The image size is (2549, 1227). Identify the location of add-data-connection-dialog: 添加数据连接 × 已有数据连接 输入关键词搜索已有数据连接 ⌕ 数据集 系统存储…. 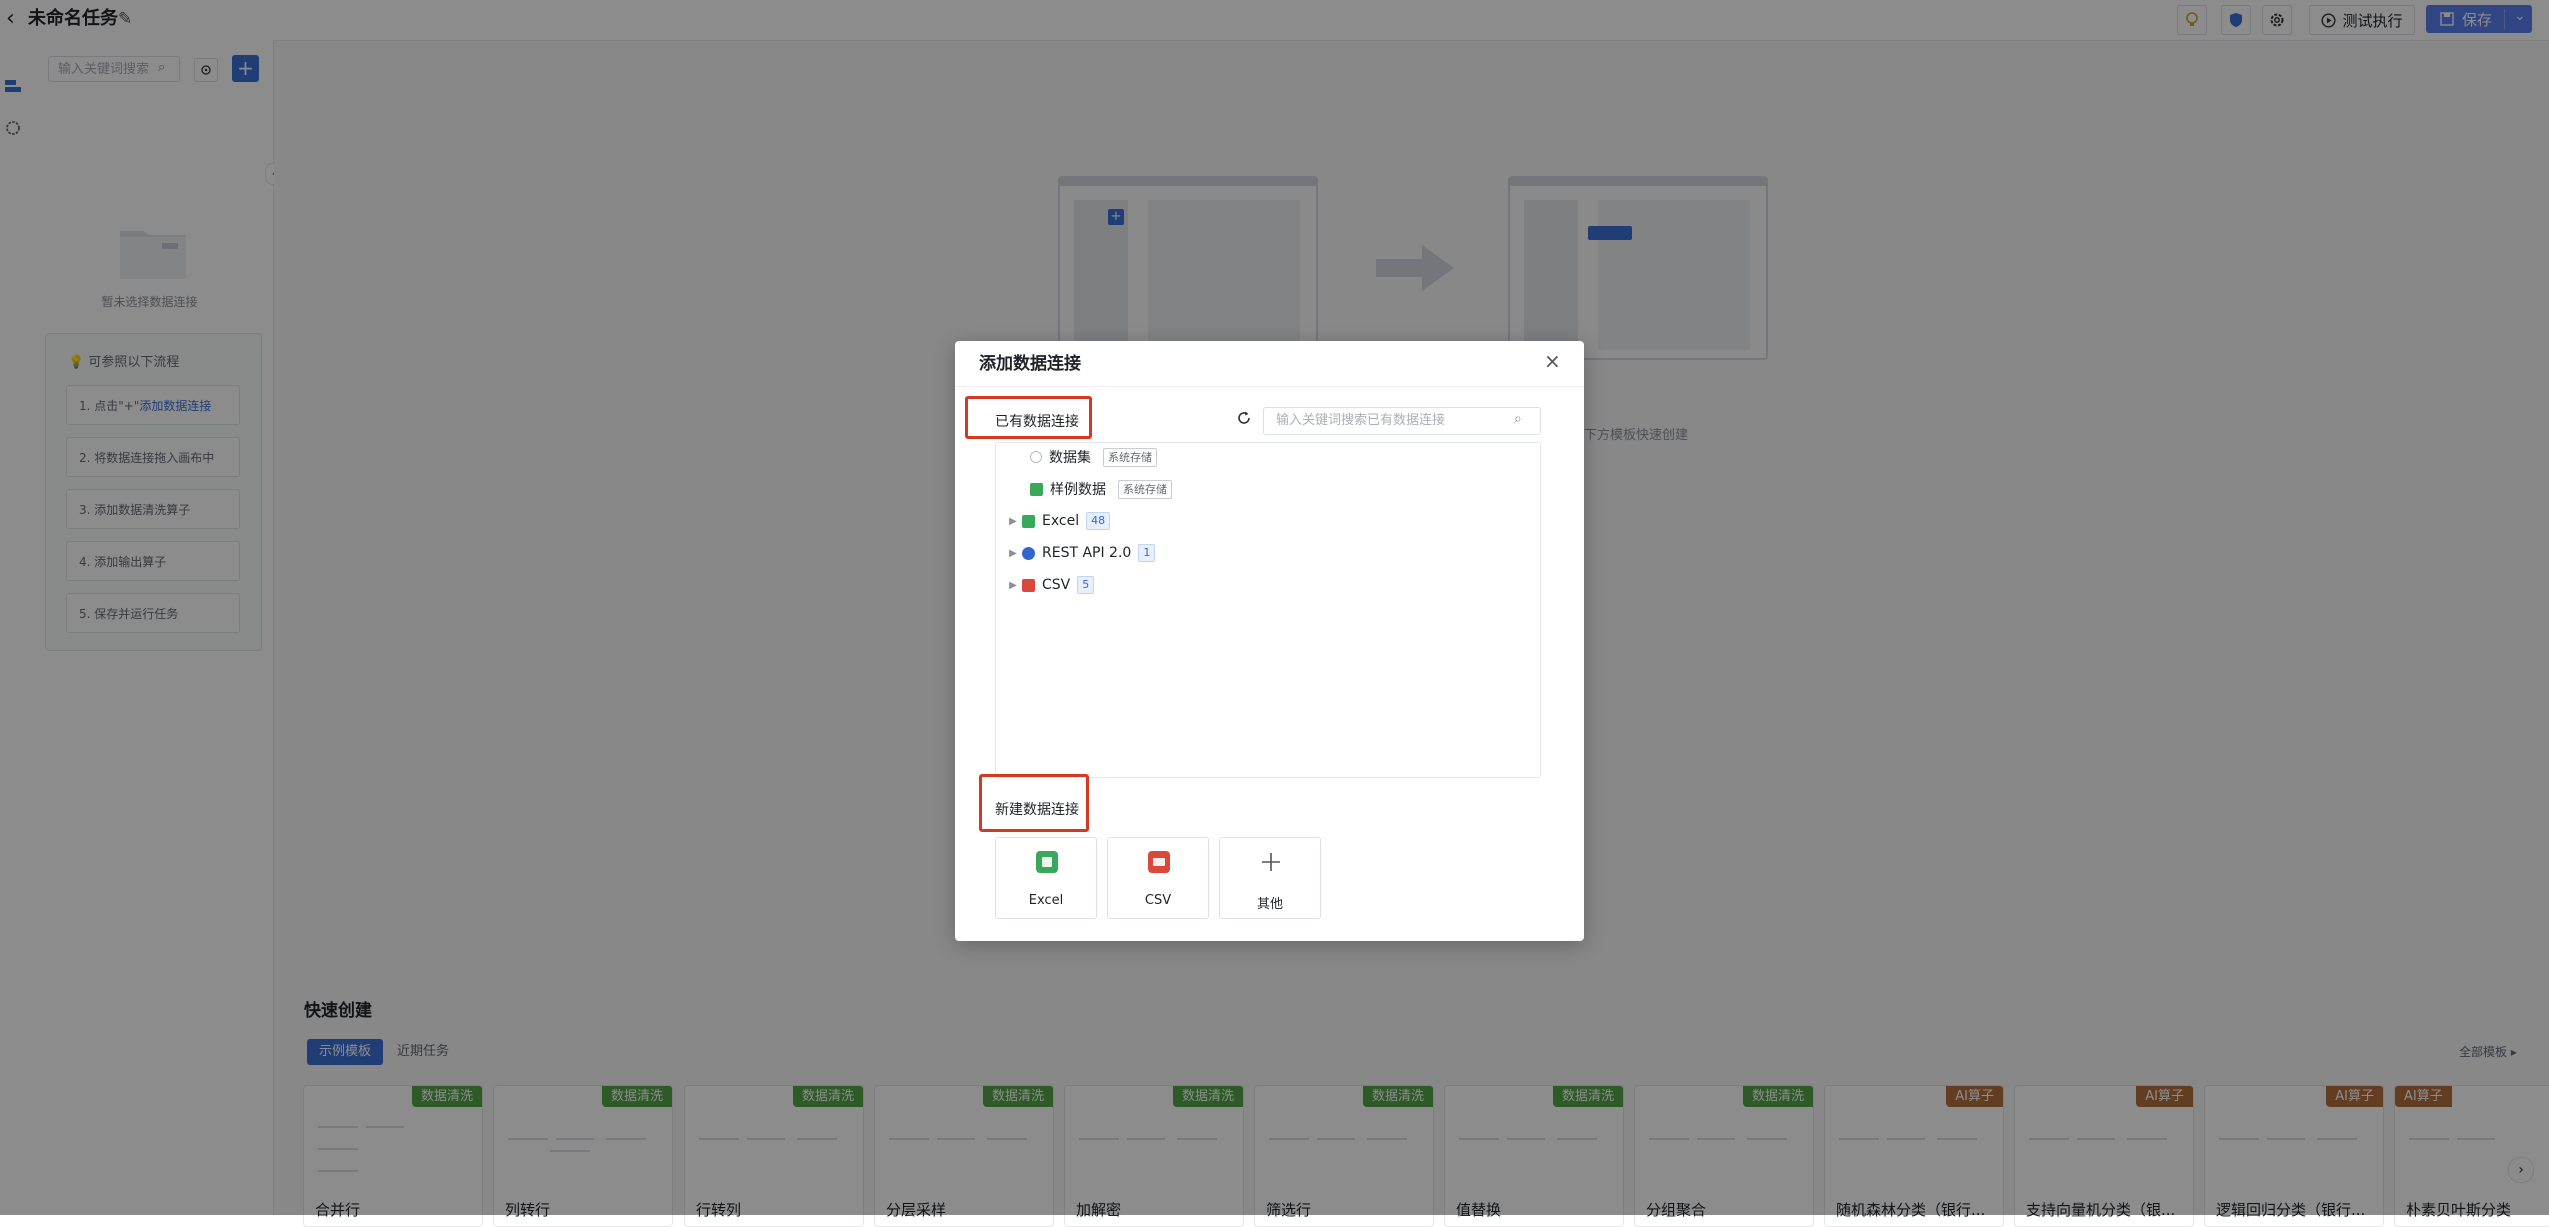
(1269, 641).